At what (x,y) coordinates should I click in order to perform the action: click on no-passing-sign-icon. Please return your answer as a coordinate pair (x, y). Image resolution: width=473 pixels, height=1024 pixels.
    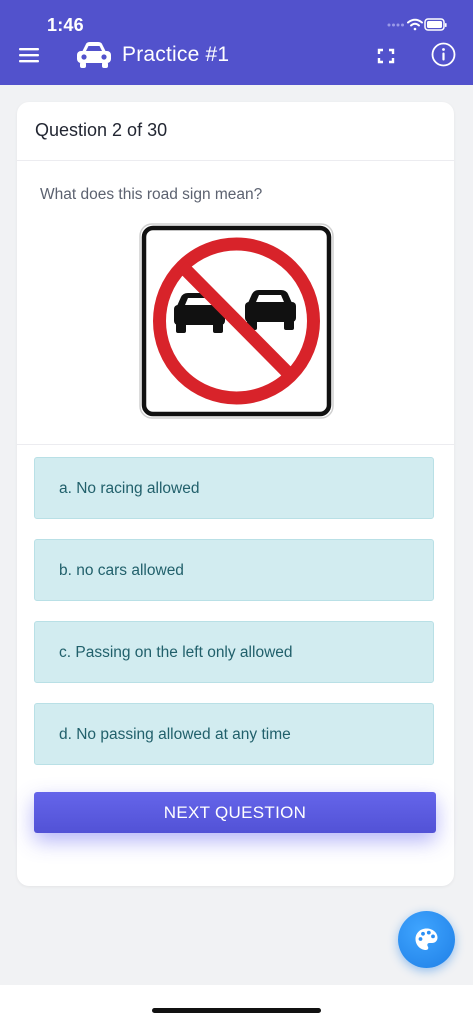
    Looking at the image, I should click on (236, 321).